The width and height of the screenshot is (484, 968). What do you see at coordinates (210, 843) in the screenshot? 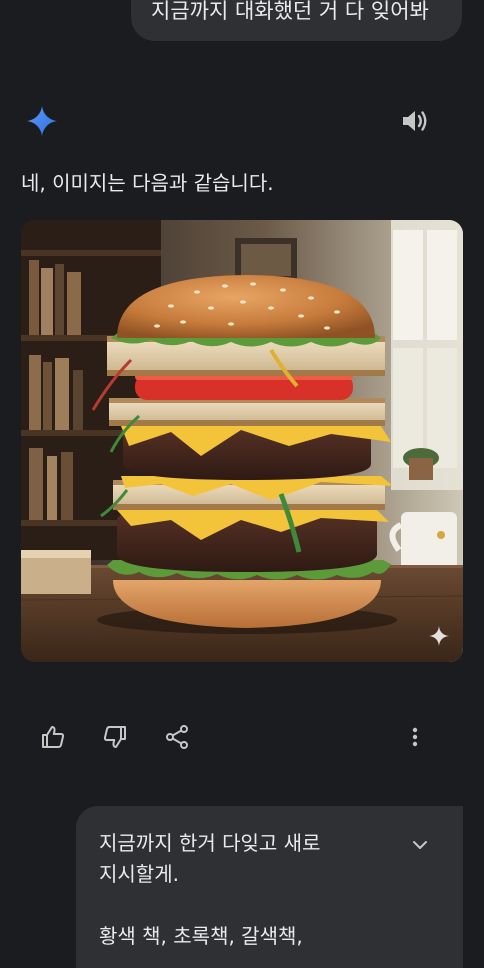
I see `user-message-line-1: 지금까지 한거 다잊고 새로` at bounding box center [210, 843].